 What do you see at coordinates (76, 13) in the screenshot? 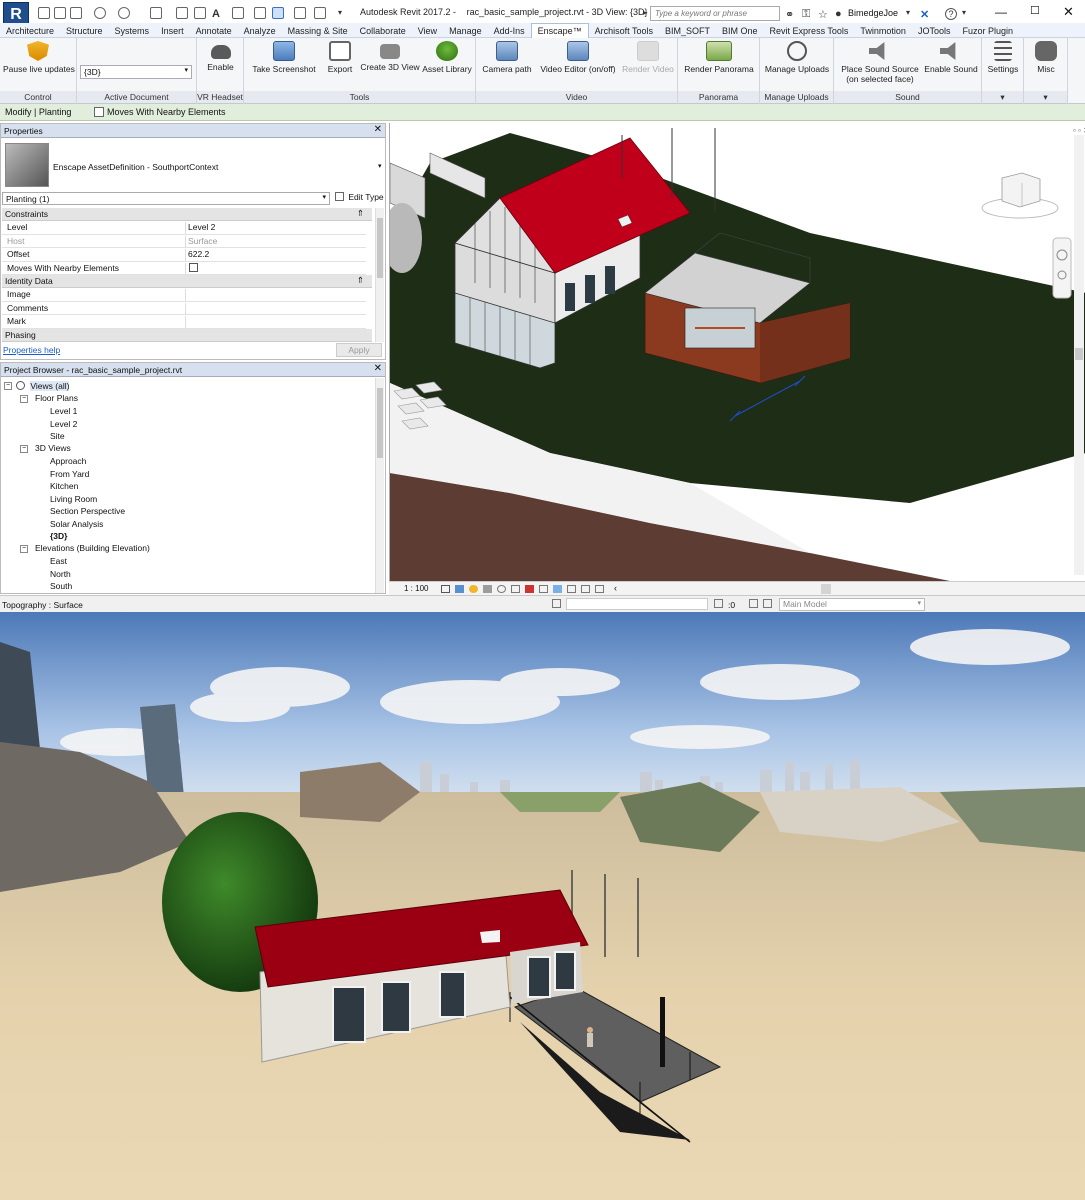
I see `sync-icon` at bounding box center [76, 13].